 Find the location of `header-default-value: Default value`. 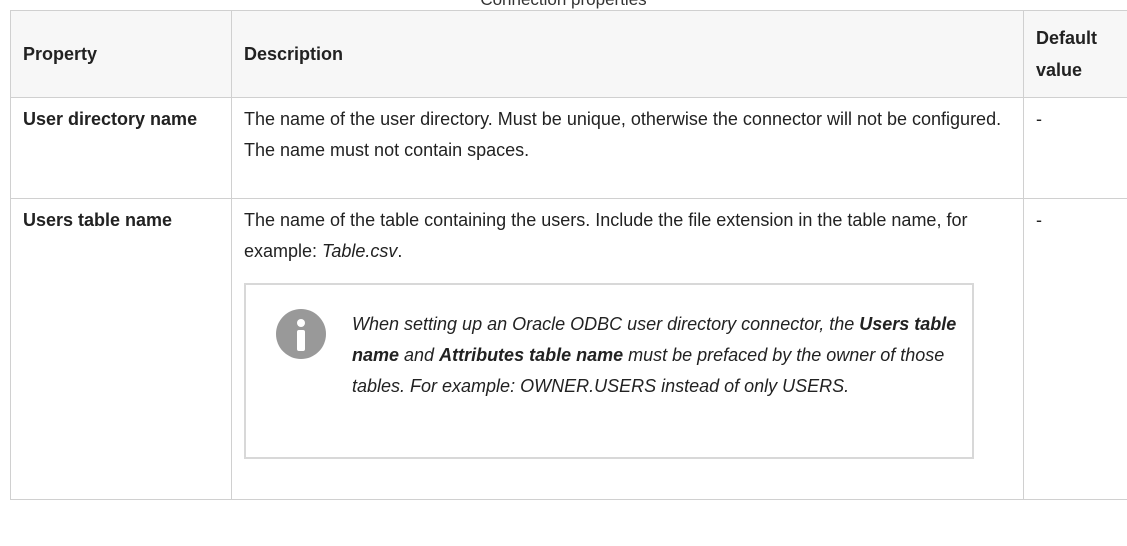

header-default-value: Default value is located at coordinates (1075, 54).